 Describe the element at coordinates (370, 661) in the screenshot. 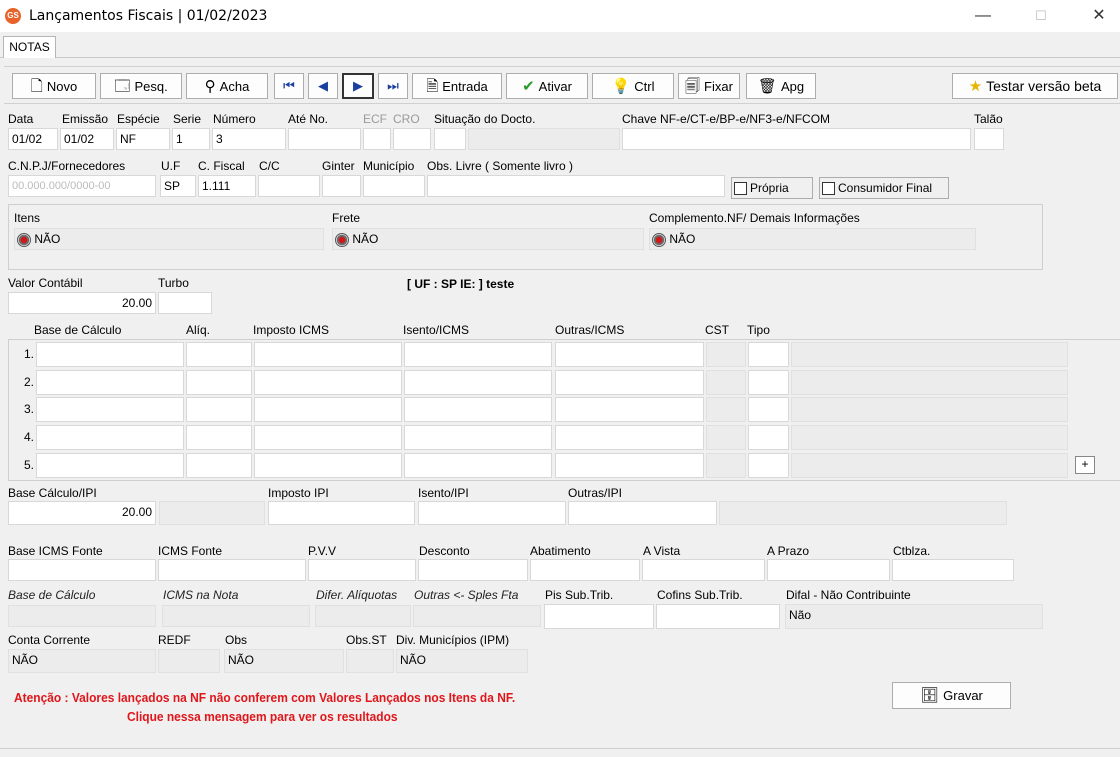

I see `obs-st-field` at that location.